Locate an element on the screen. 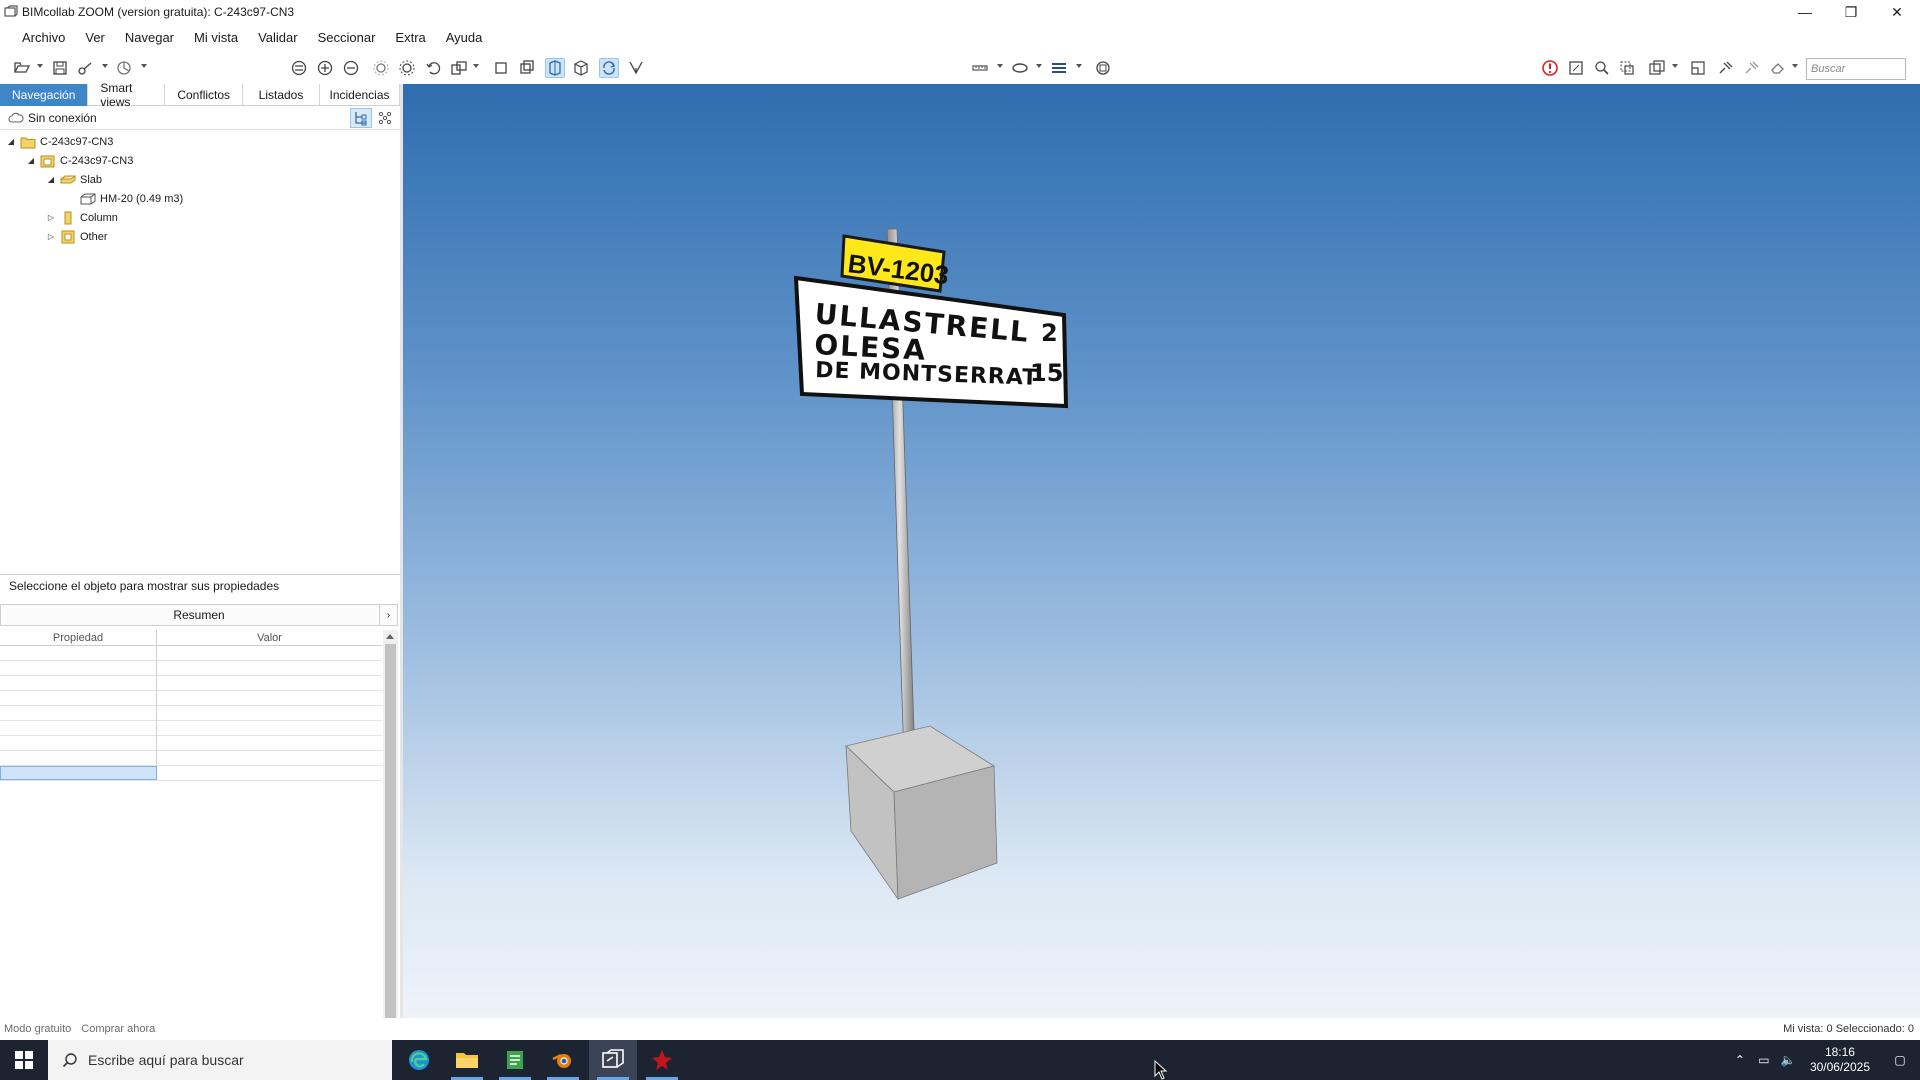 This screenshot has width=1920, height=1080. column-header-value: Valor is located at coordinates (269, 637).